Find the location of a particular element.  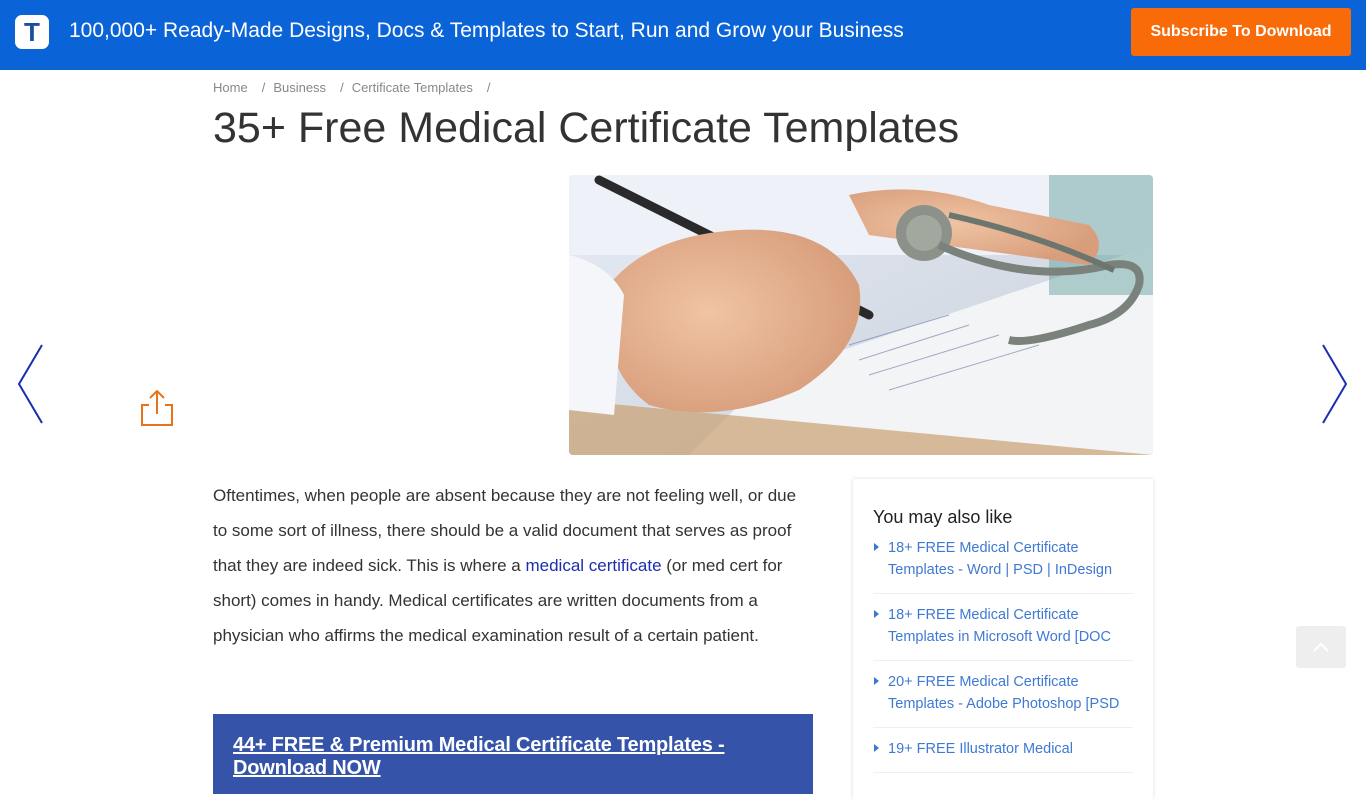

subscribe-button: Subscribe To Download is located at coordinates (1241, 32).